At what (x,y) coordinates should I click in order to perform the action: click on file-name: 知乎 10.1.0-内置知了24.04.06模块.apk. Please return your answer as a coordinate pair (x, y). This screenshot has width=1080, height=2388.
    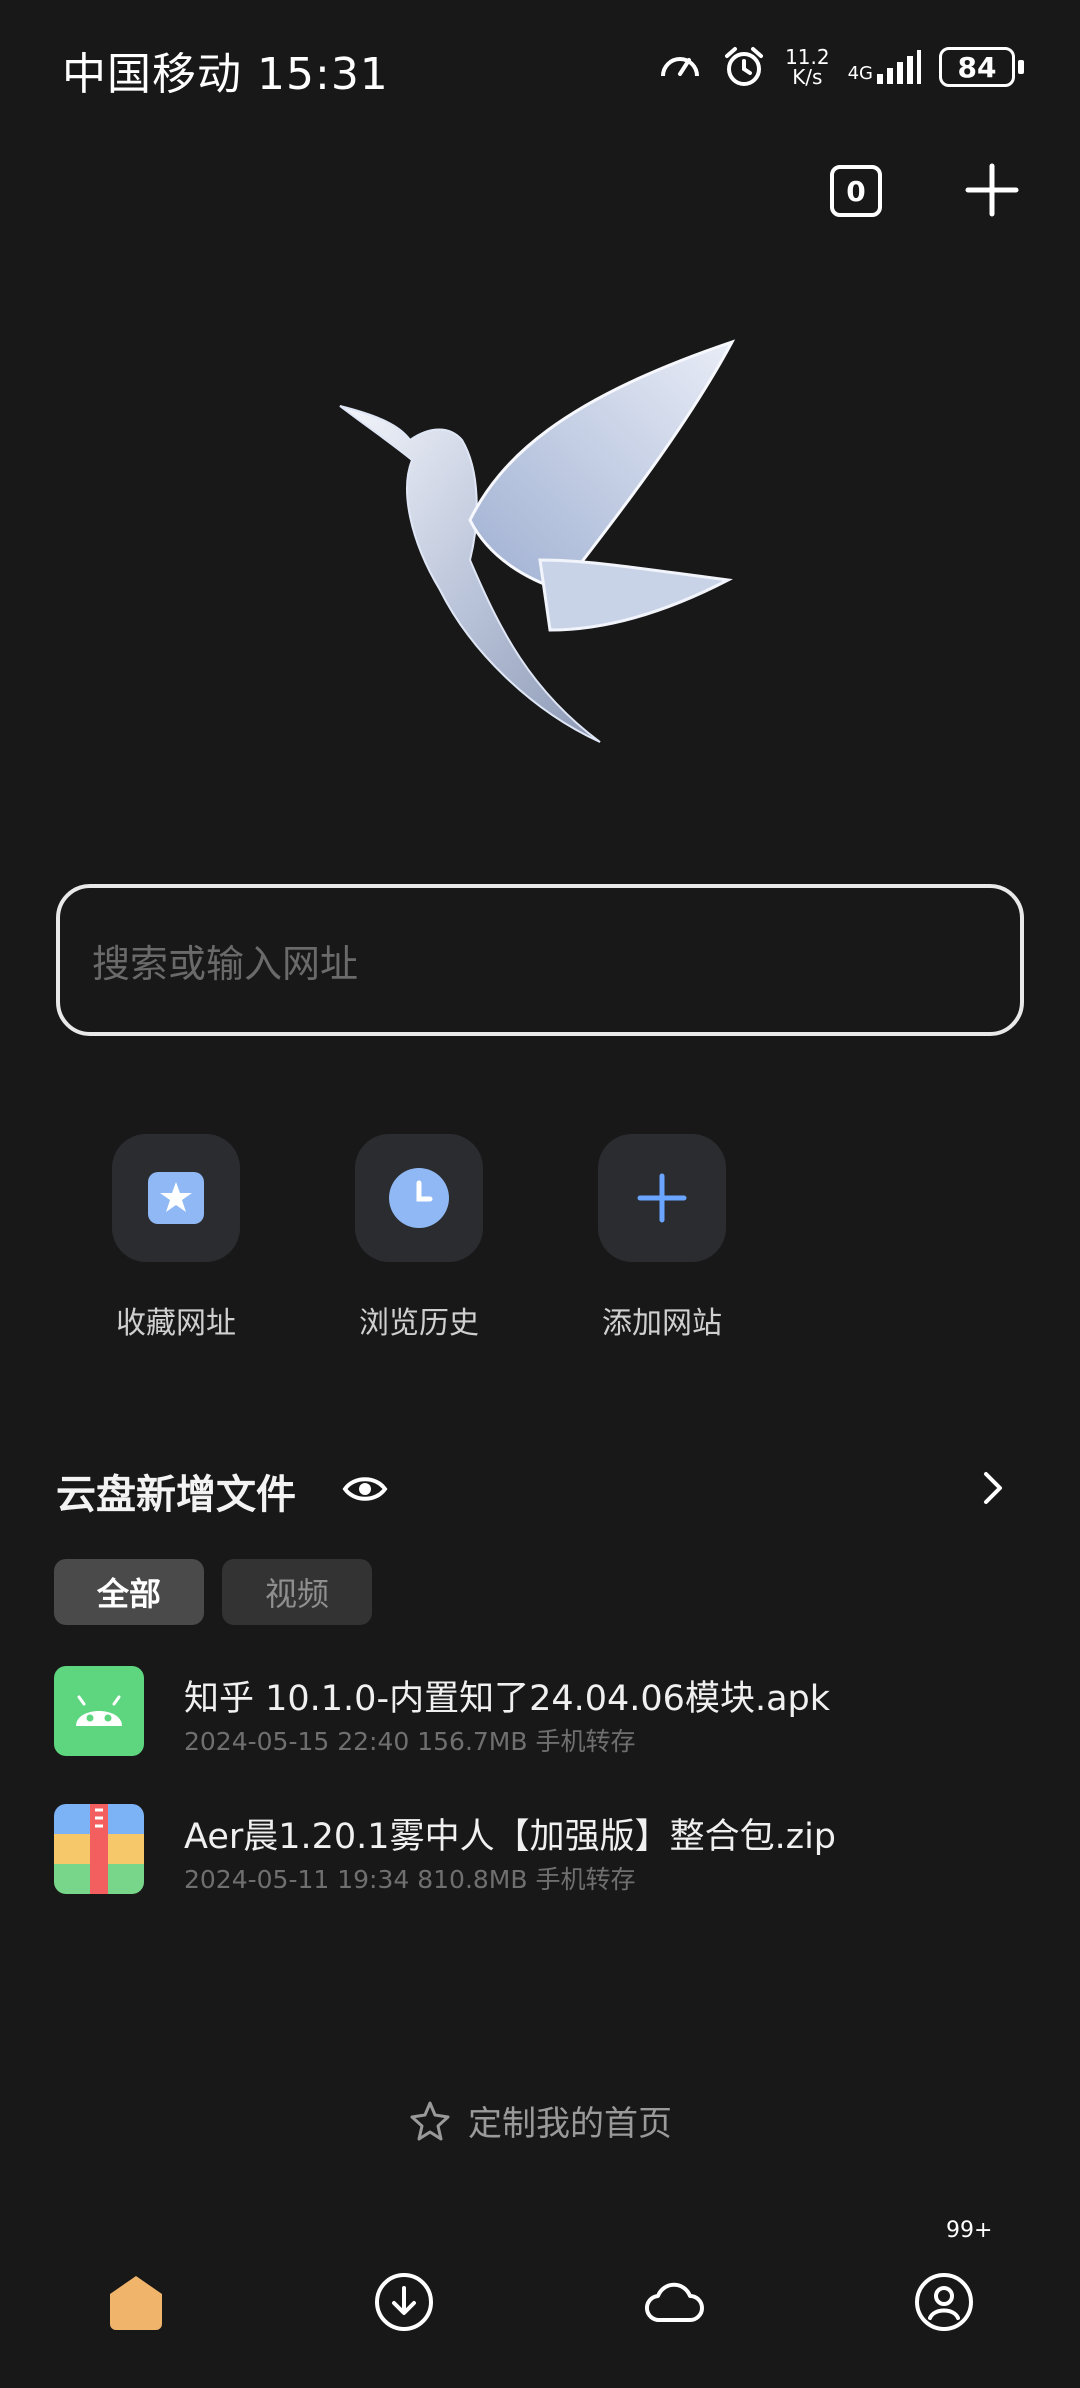
    Looking at the image, I should click on (507, 1699).